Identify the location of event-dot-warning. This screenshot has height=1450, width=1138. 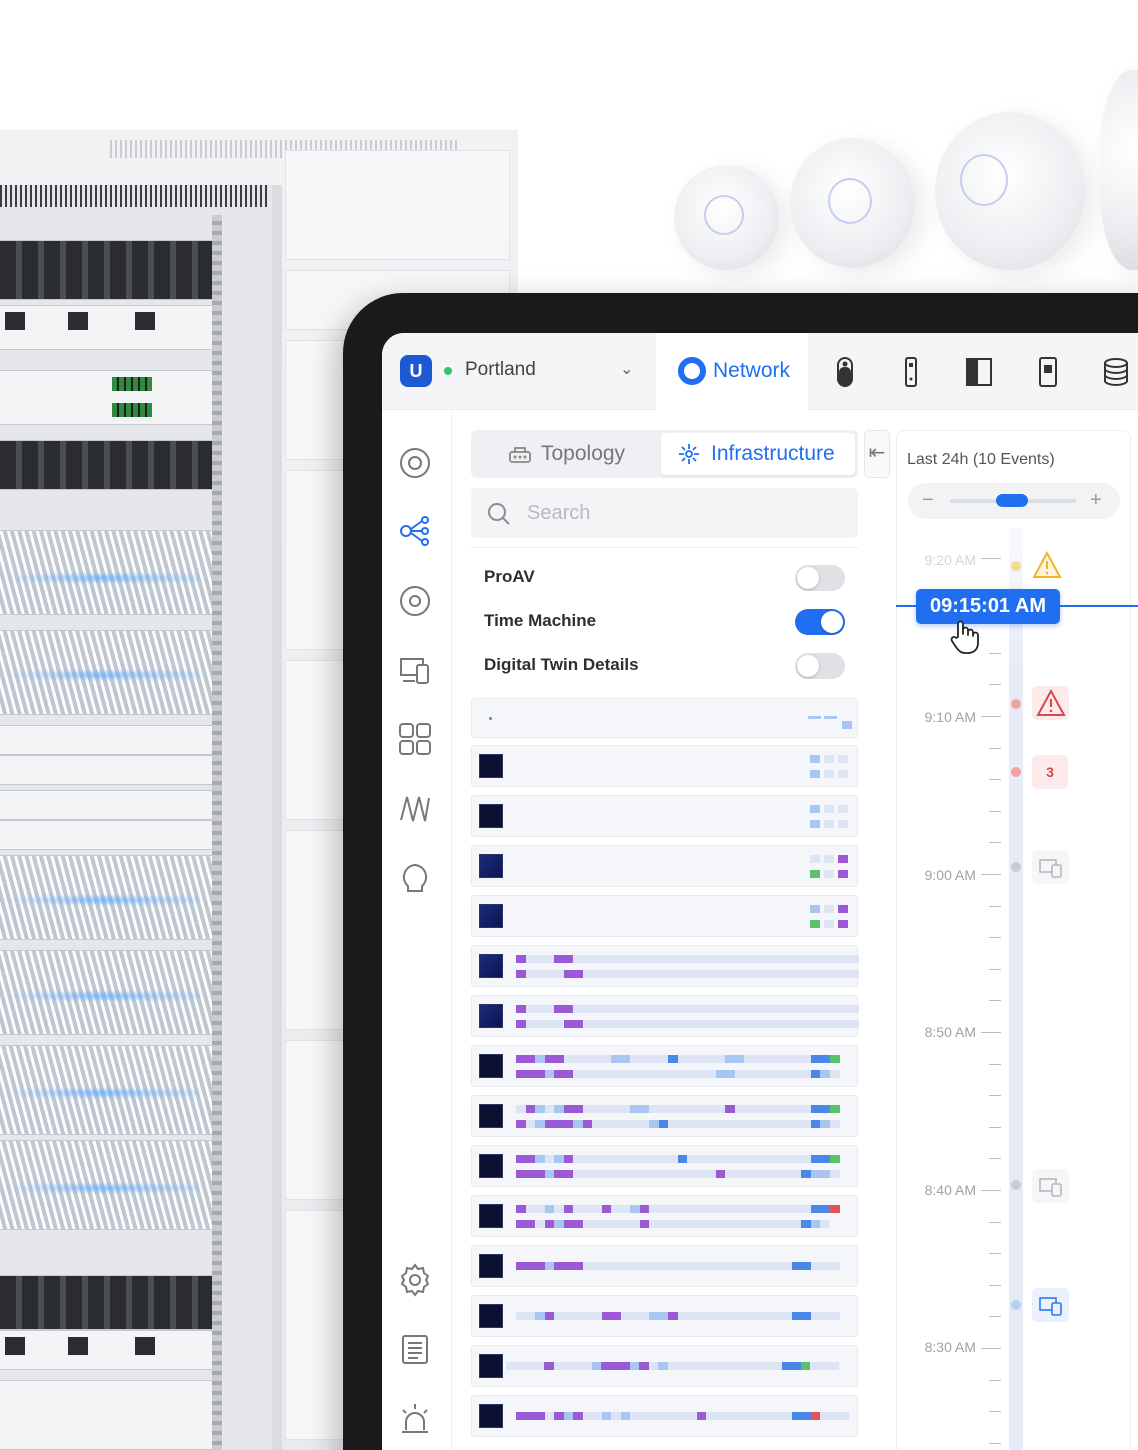
(1016, 566).